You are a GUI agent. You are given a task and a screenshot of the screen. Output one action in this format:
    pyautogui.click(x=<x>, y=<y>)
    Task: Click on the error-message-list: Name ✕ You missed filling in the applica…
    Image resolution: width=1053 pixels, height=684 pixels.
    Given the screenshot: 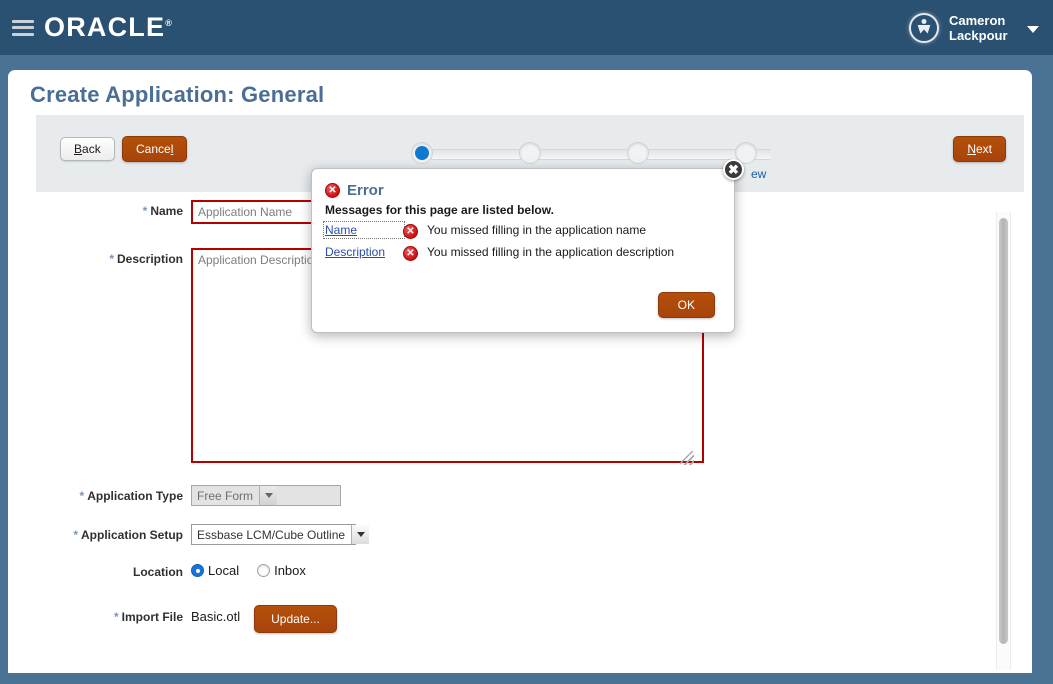 What is the action you would take?
    pyautogui.click(x=523, y=239)
    